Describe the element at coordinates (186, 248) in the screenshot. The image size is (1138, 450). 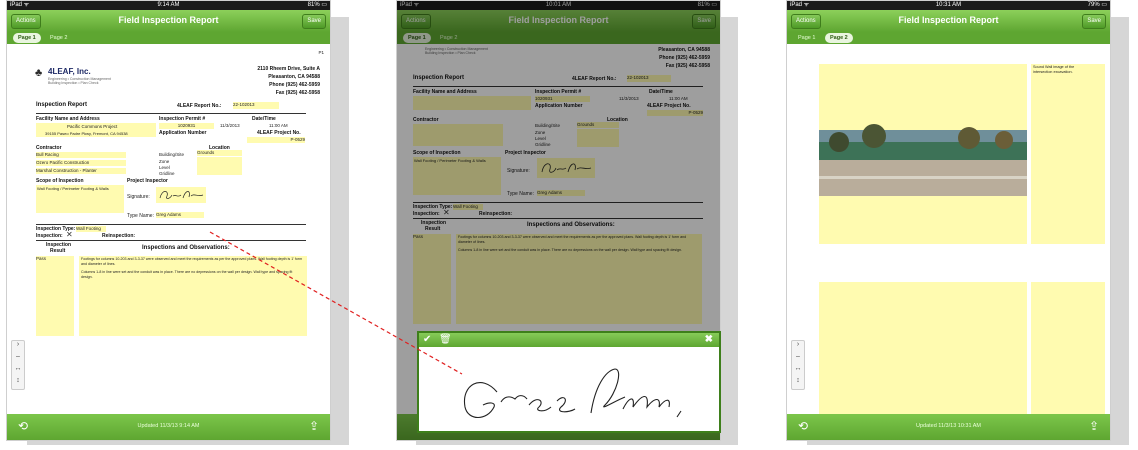
I see `observations-label: Inspections and Observations:` at that location.